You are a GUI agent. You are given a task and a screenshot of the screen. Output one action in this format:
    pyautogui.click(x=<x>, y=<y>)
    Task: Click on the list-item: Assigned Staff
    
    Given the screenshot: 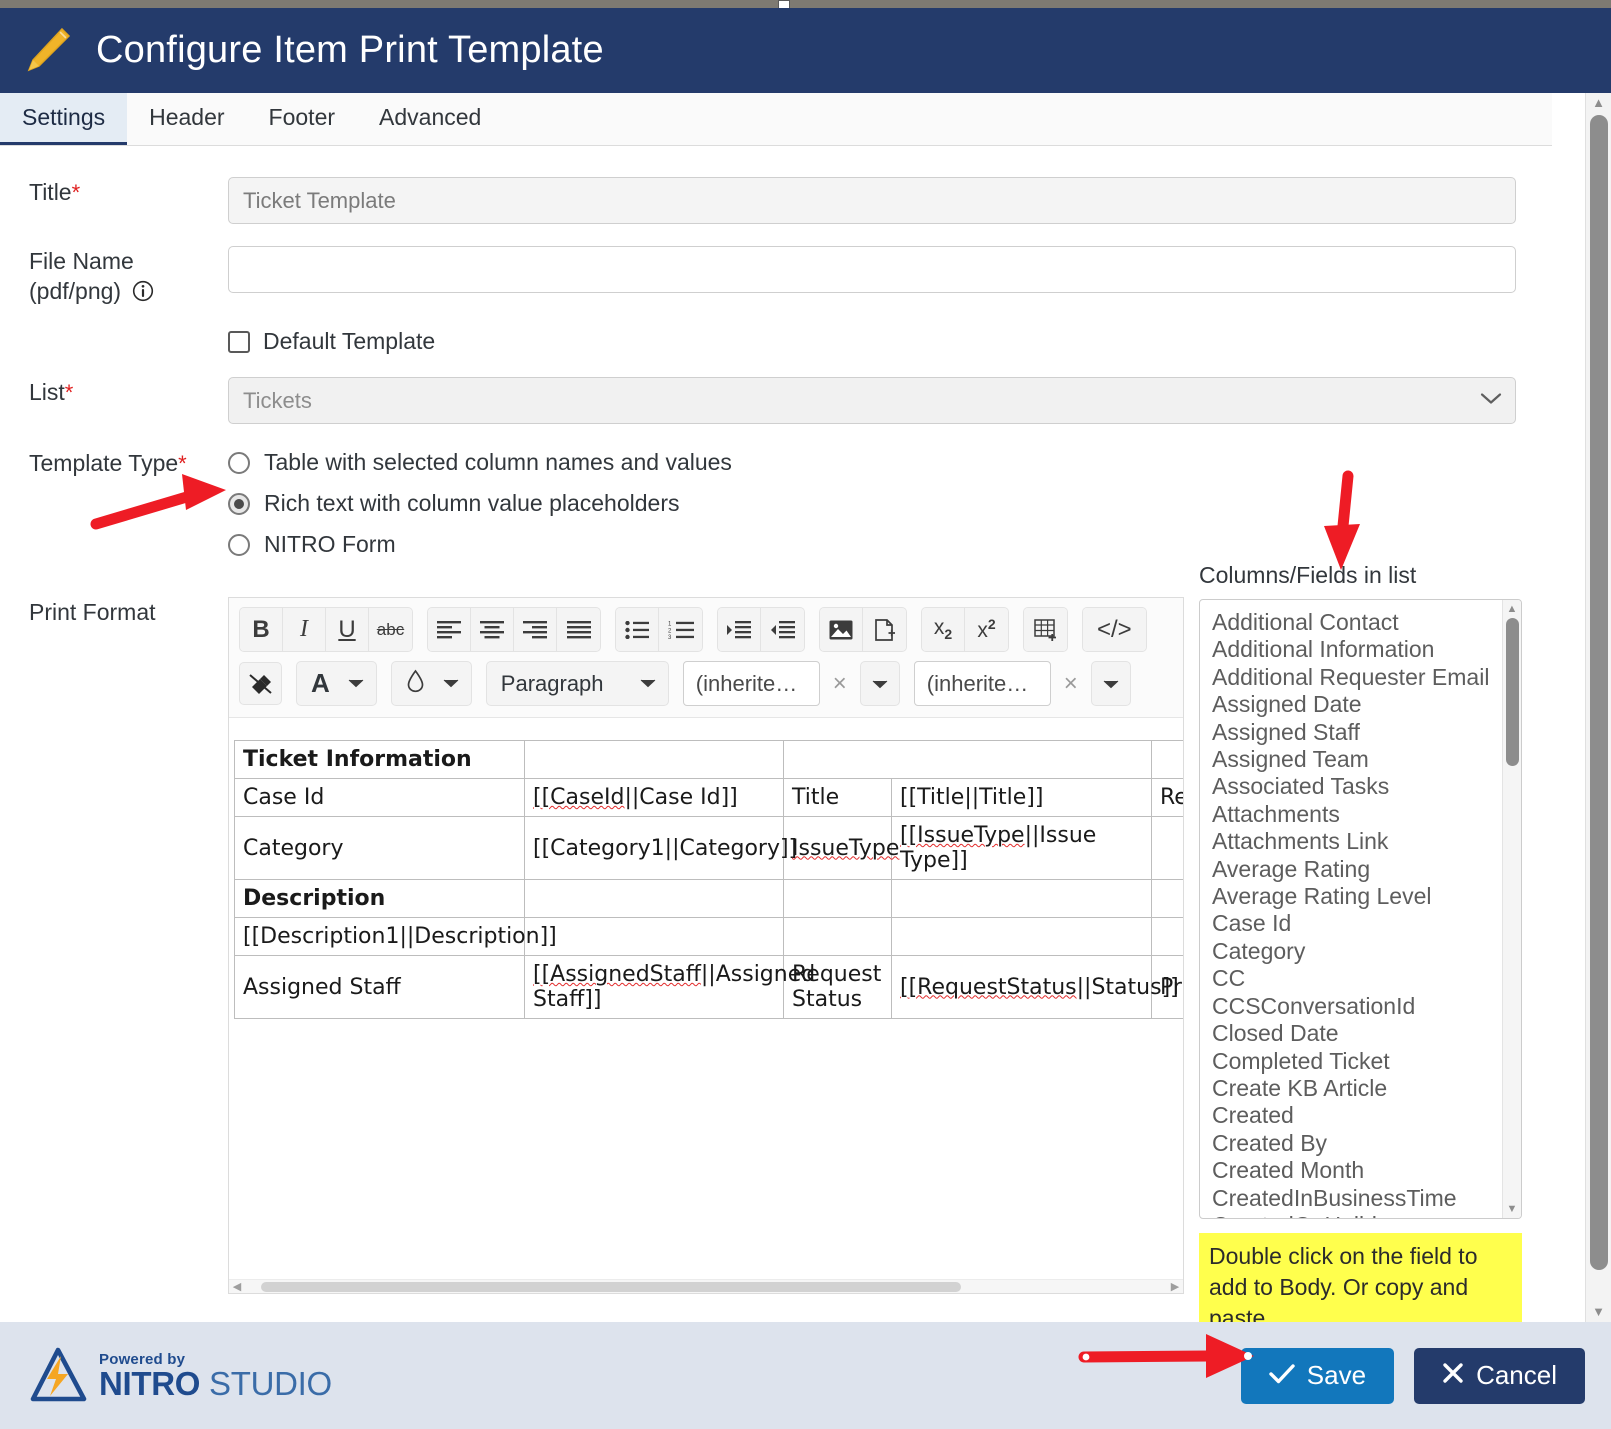 What is the action you would take?
    pyautogui.click(x=1357, y=732)
    